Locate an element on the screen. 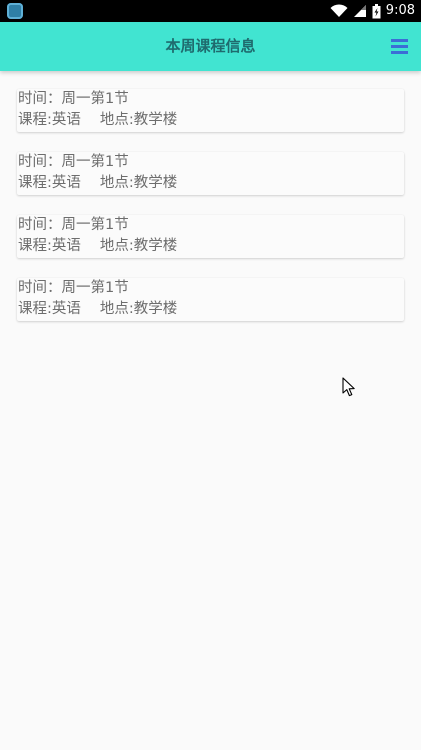 The height and width of the screenshot is (750, 421). app-notification-icon is located at coordinates (15, 11).